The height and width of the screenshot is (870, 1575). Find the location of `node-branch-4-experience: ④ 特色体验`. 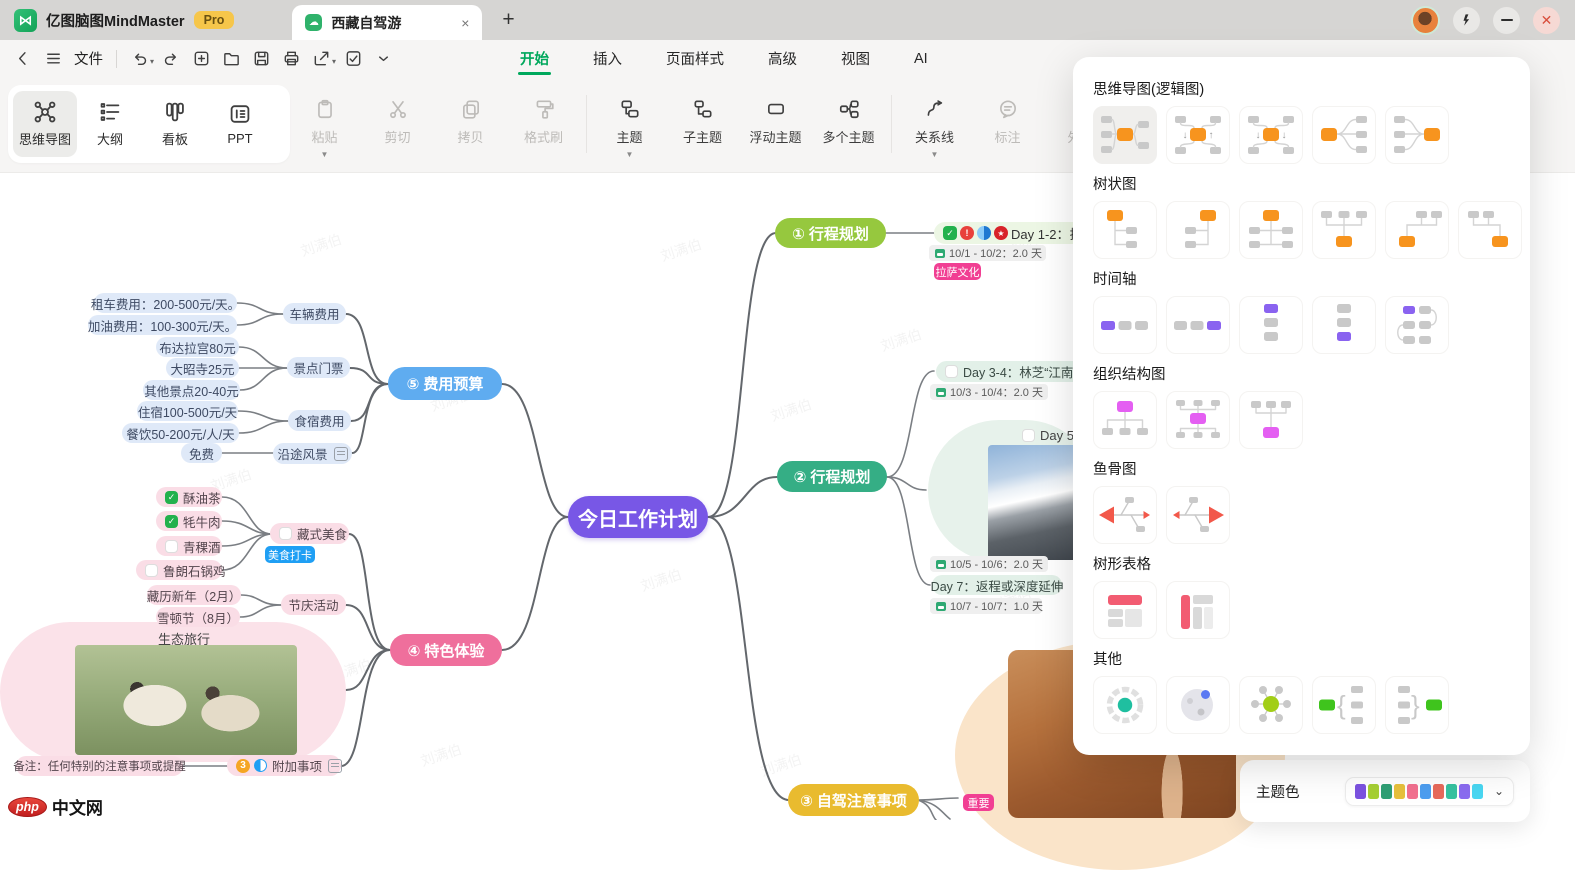

node-branch-4-experience: ④ 特色体验 is located at coordinates (446, 650).